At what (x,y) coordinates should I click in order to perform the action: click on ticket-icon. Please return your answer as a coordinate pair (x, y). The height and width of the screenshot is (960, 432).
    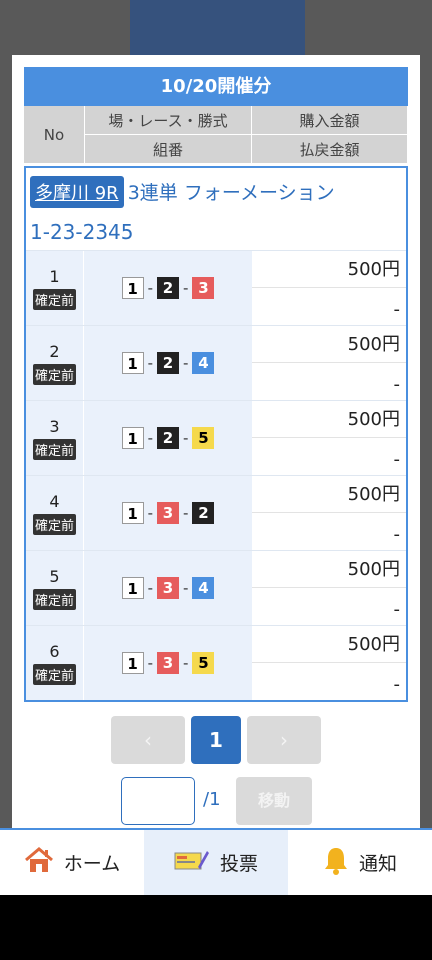
    Looking at the image, I should click on (192, 862).